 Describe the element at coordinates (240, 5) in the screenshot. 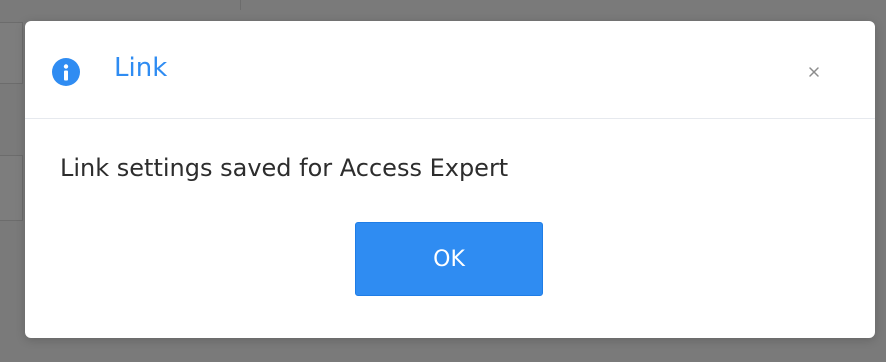

I see `background-divider` at that location.